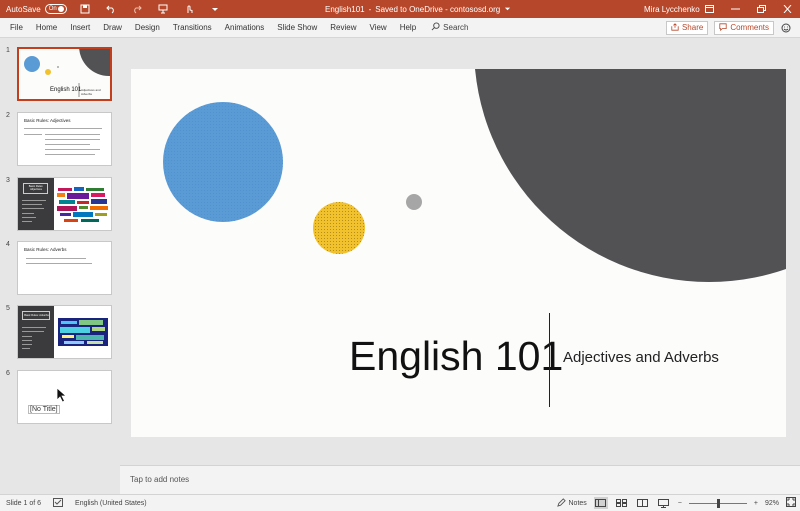  What do you see at coordinates (549, 360) in the screenshot?
I see `title-divider` at bounding box center [549, 360].